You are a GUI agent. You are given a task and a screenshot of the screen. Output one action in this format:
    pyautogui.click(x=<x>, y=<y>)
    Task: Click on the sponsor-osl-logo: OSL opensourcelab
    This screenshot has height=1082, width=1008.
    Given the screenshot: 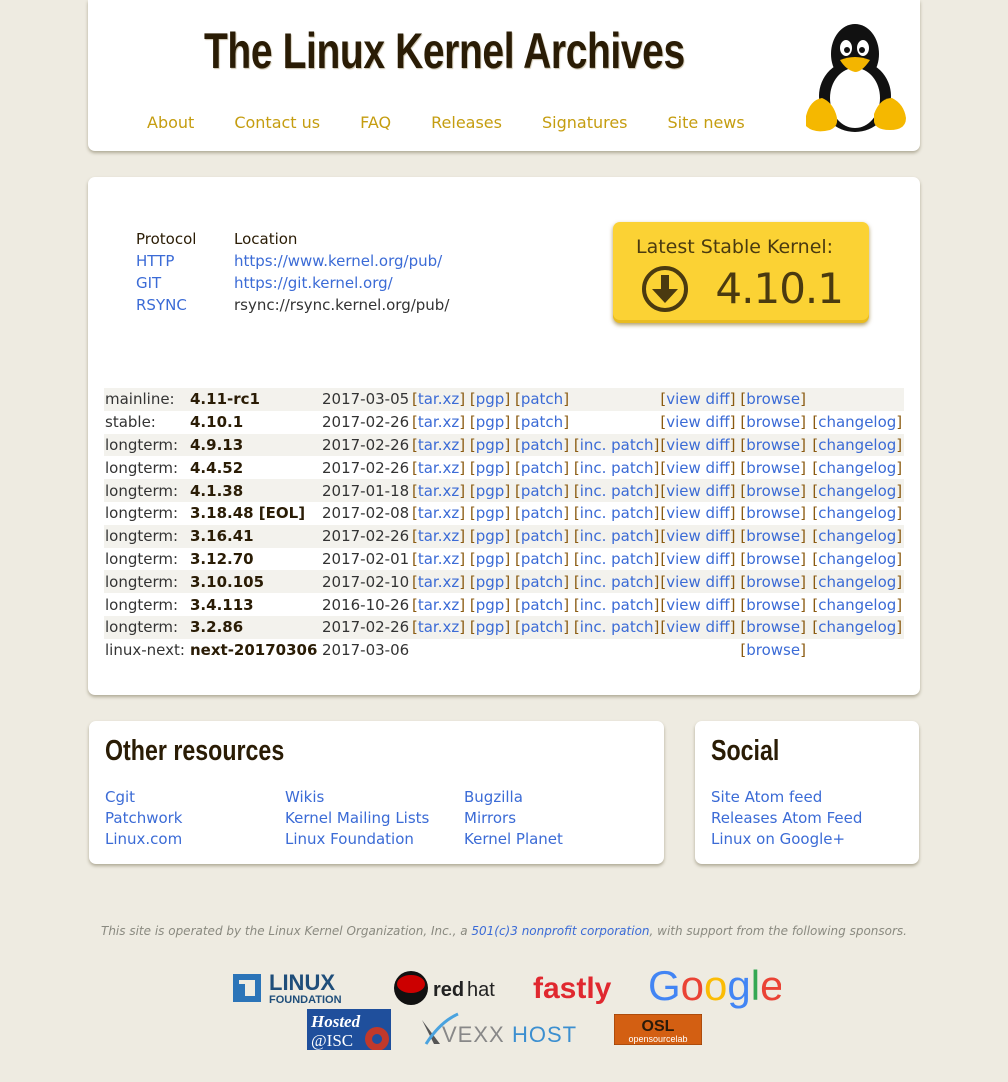 What is the action you would take?
    pyautogui.click(x=658, y=1029)
    